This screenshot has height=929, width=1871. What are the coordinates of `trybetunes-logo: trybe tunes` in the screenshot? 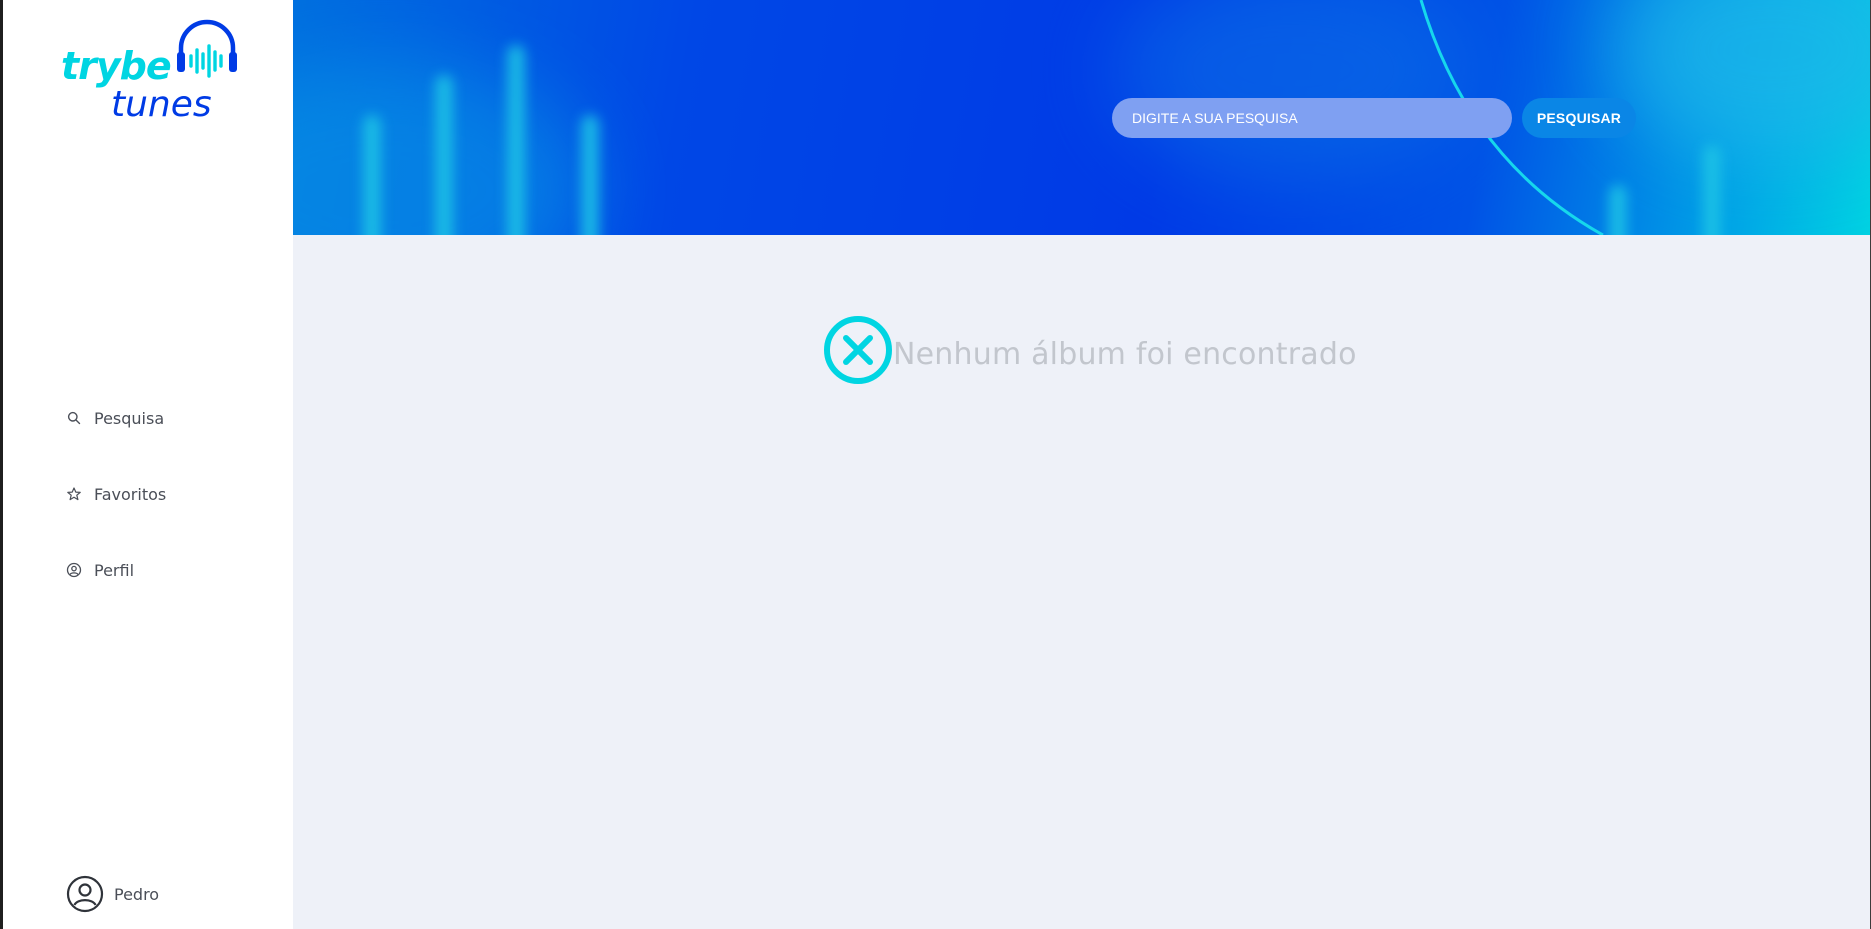 It's located at (156, 71).